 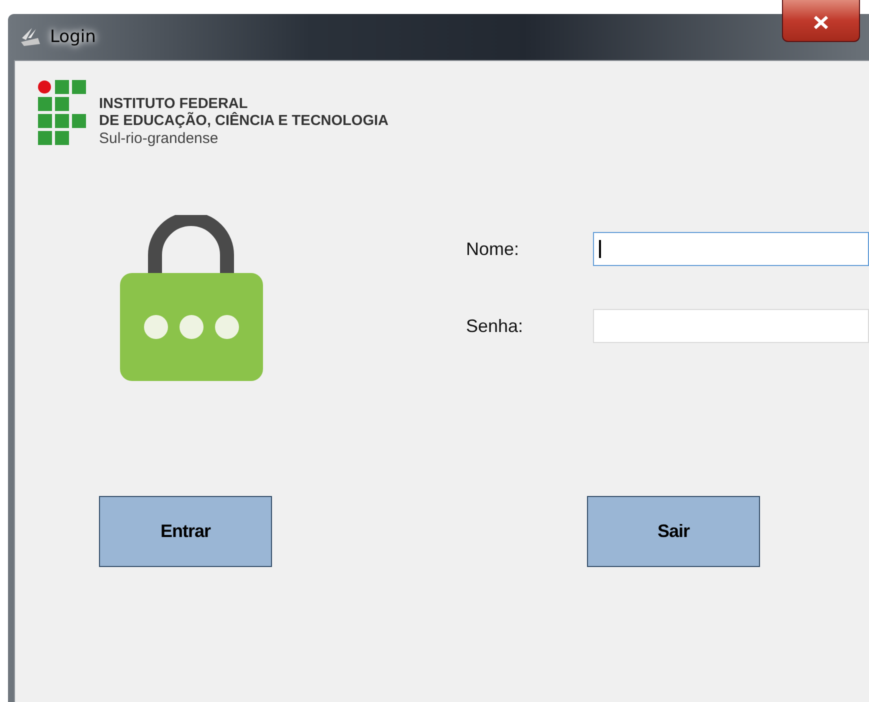 What do you see at coordinates (185, 531) in the screenshot?
I see `action-button: Entrar` at bounding box center [185, 531].